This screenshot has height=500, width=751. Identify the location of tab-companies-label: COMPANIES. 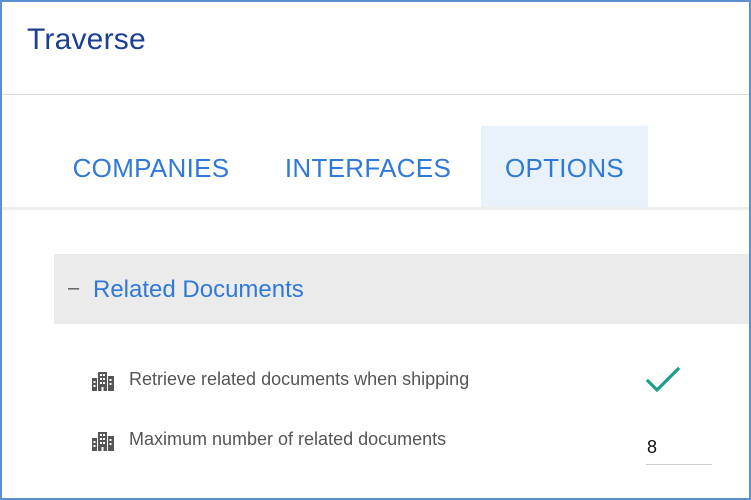
(151, 167).